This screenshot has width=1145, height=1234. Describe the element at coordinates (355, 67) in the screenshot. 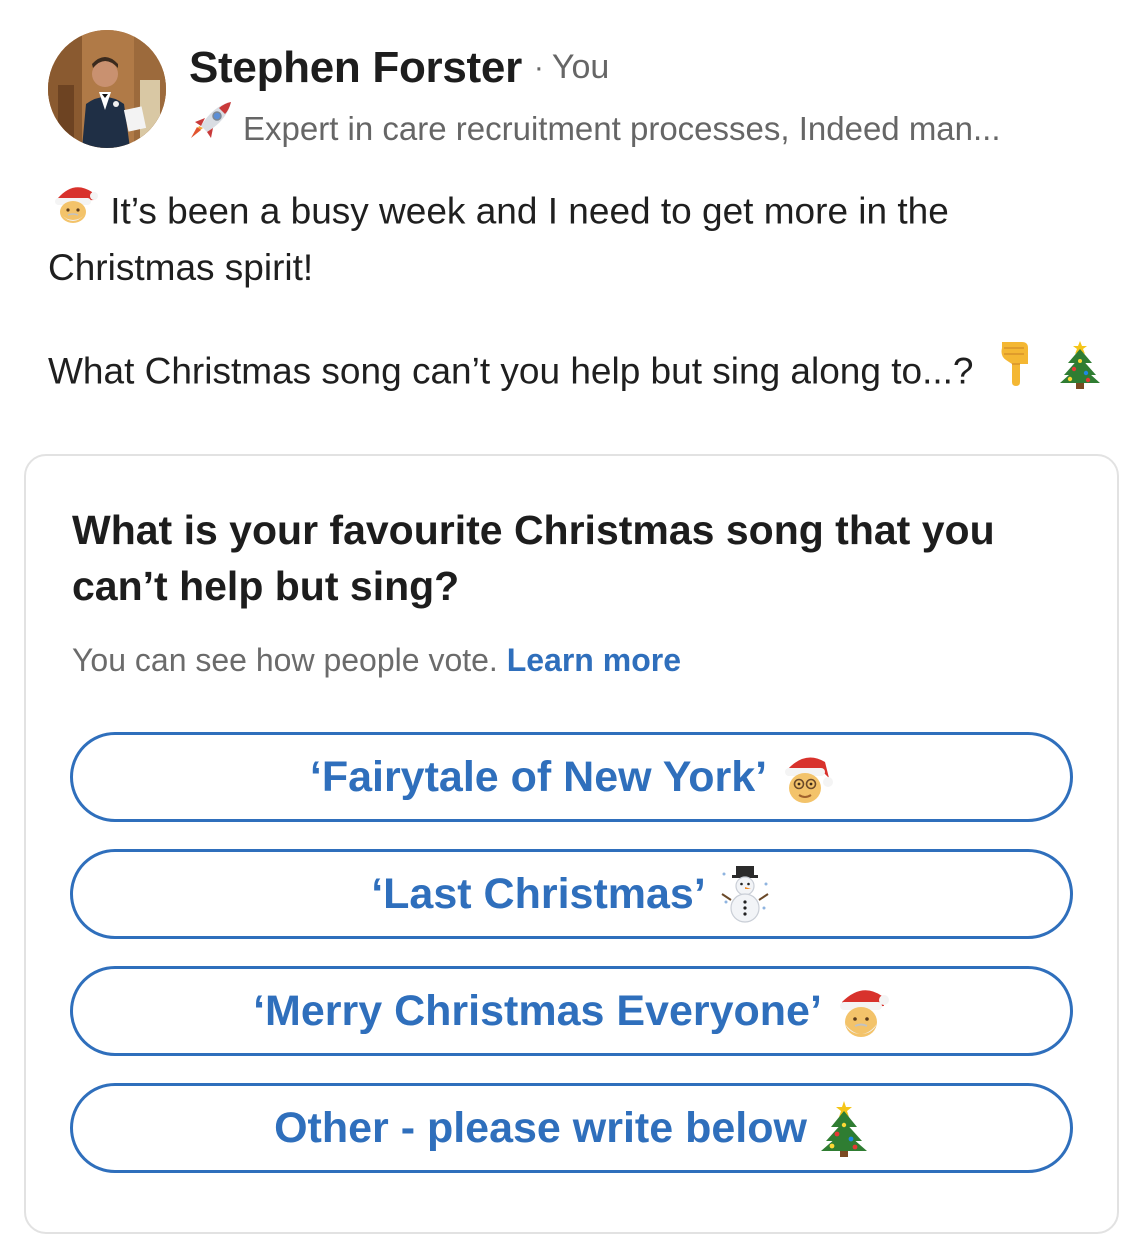

I see `author-name: Stephen Forster` at that location.